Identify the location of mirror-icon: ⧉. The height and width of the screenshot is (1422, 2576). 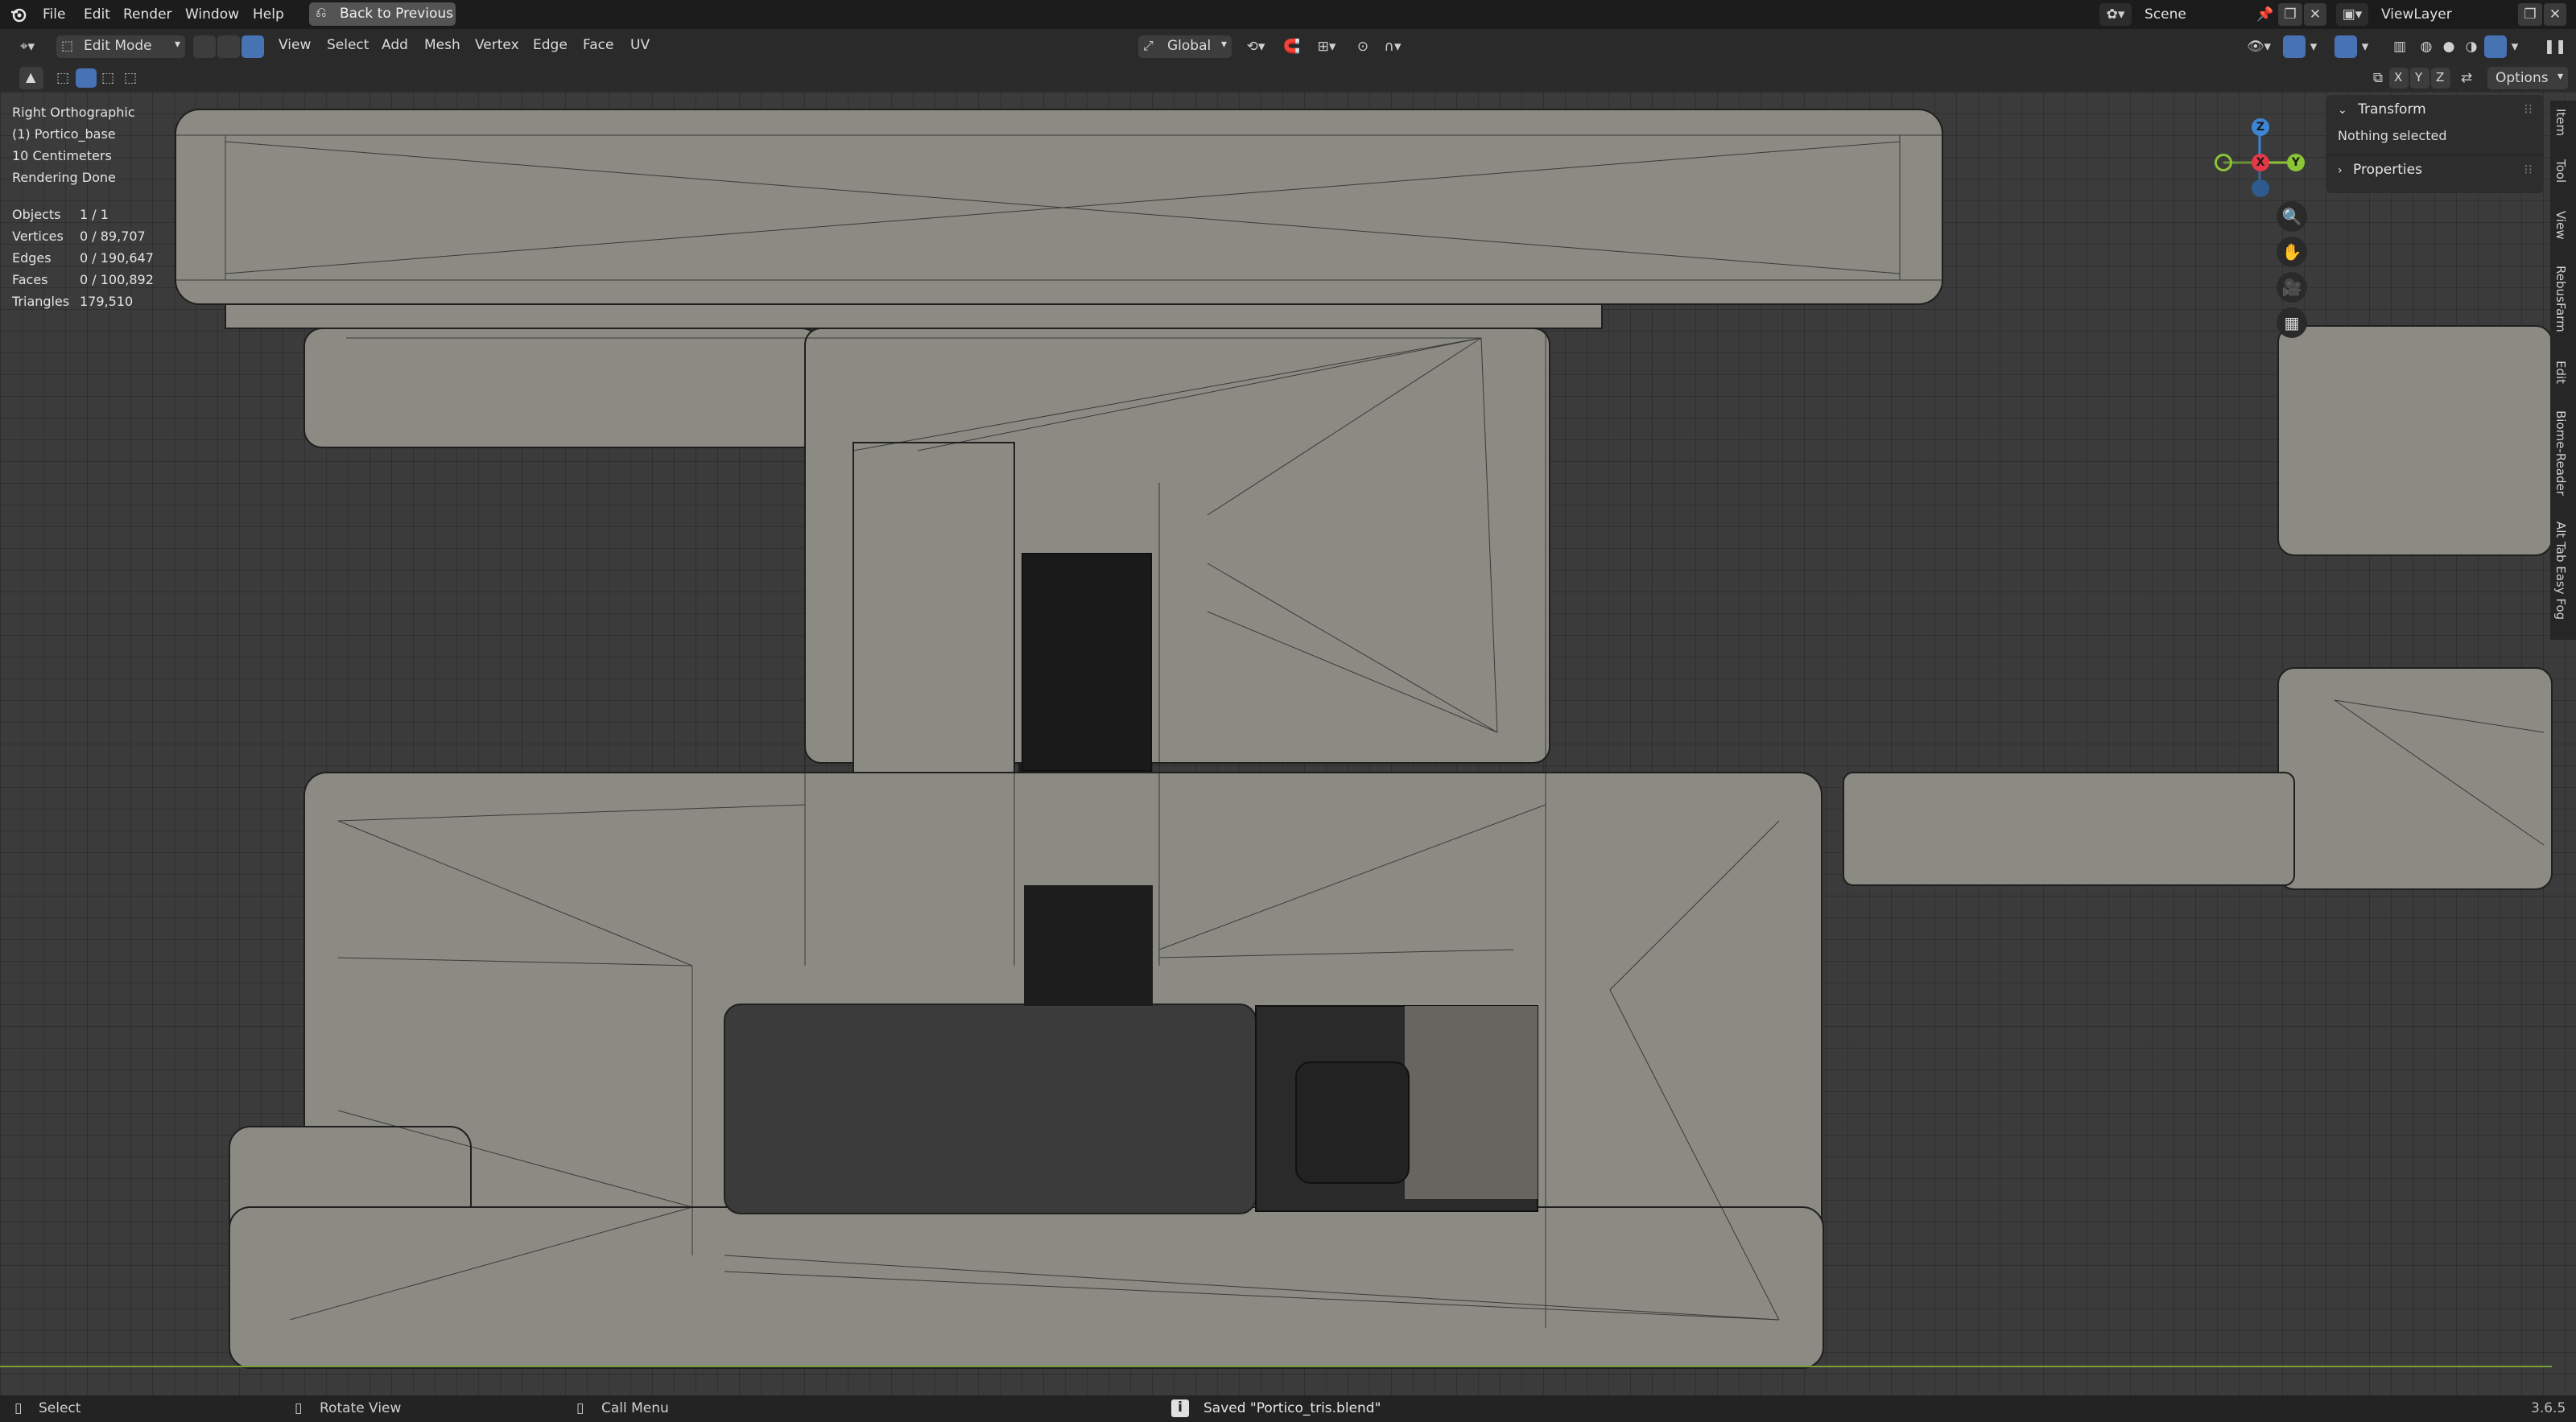
(2378, 78).